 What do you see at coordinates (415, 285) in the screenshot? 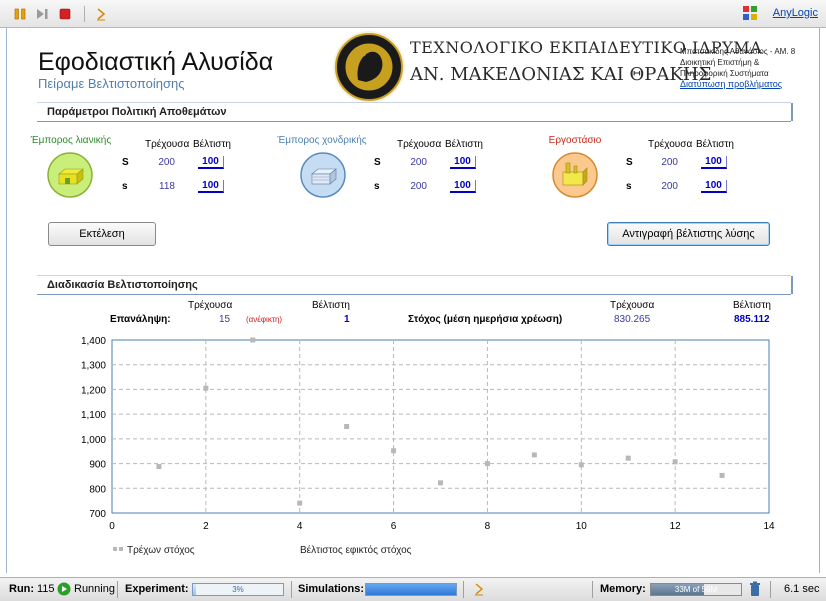
I see `optimization-section-header: Διαδικασία Βελτιστοποίησης` at bounding box center [415, 285].